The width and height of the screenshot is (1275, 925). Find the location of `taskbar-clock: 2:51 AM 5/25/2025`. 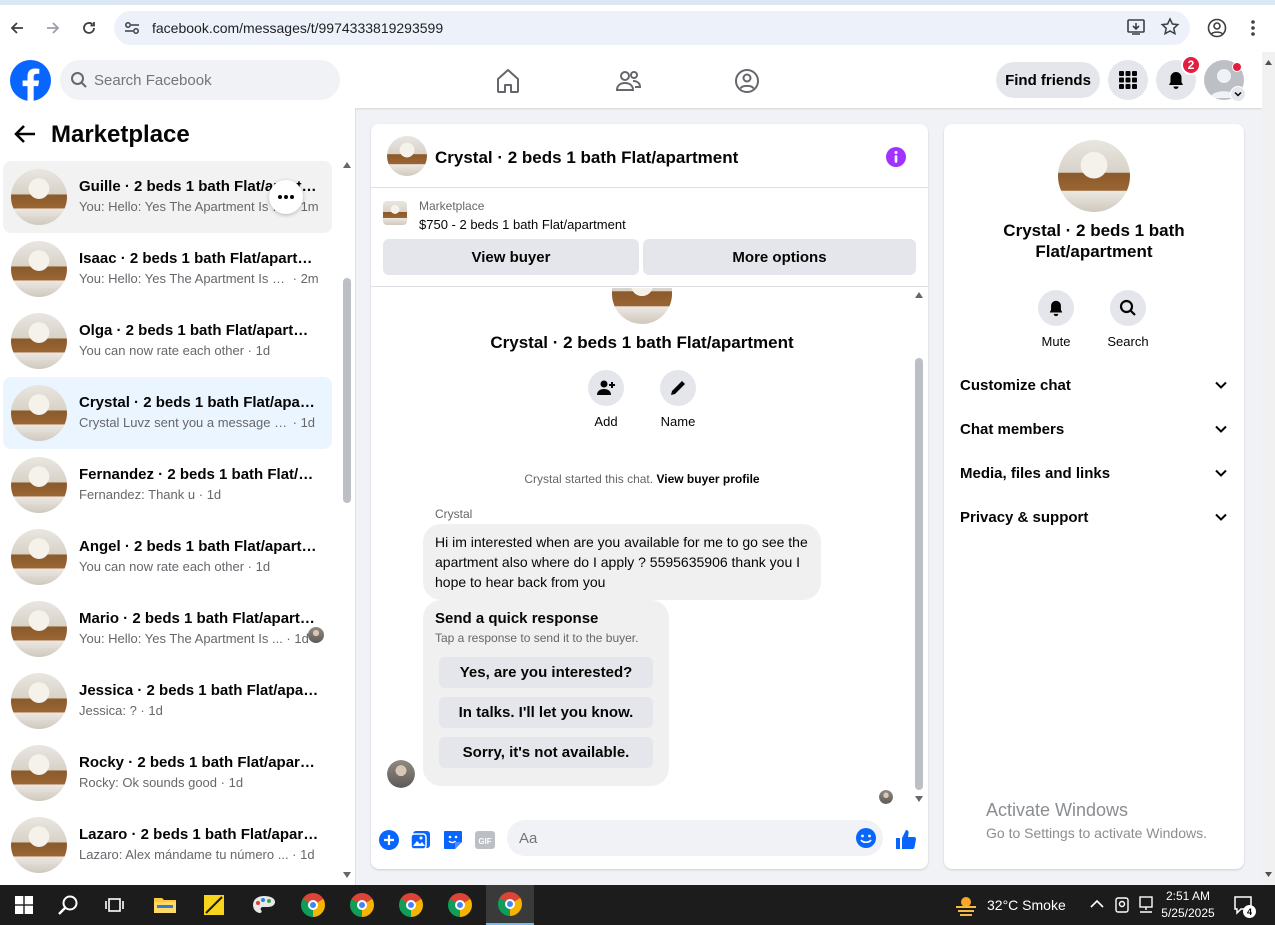

taskbar-clock: 2:51 AM 5/25/2025 is located at coordinates (1188, 905).